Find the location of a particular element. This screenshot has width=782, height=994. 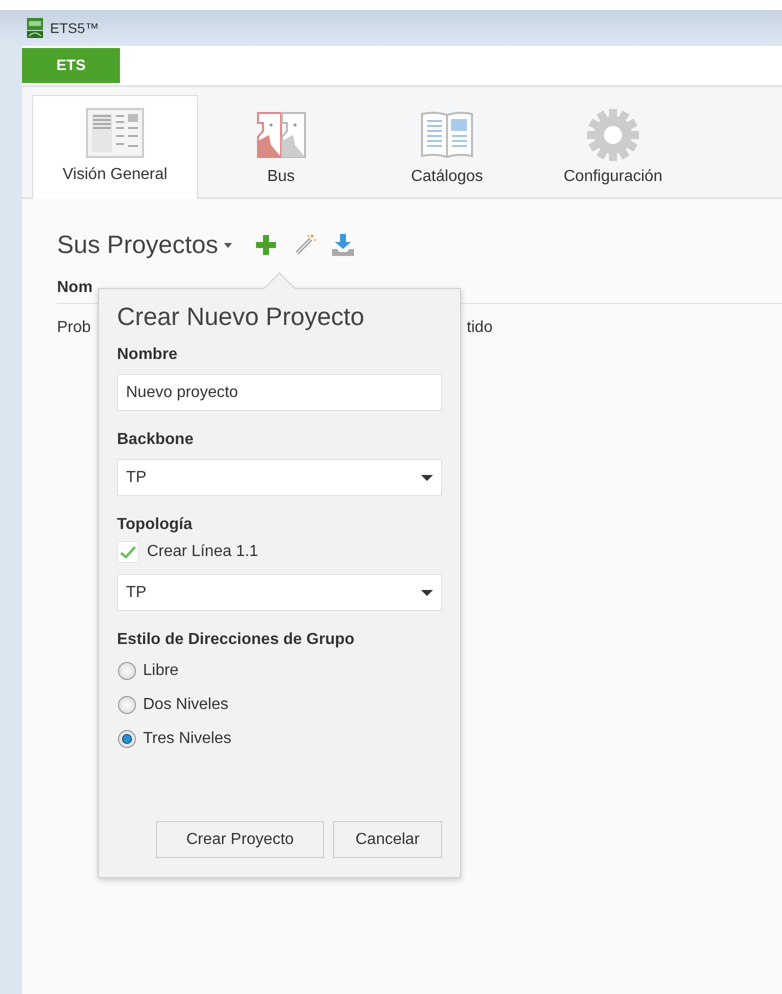

plus-icon is located at coordinates (266, 245).